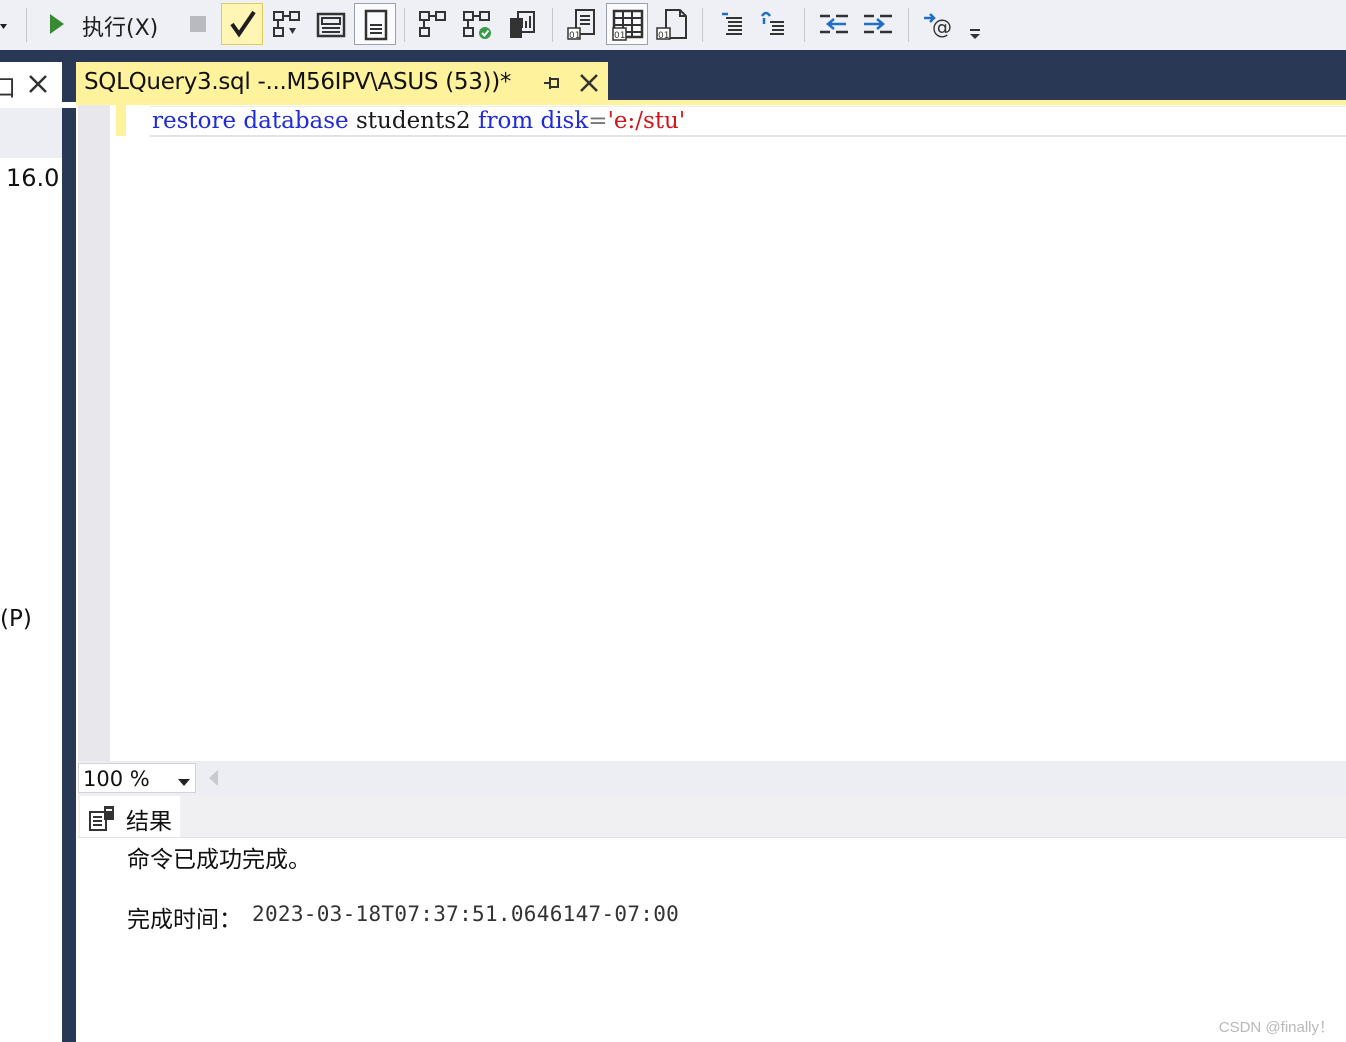 The image size is (1346, 1042). I want to click on results-text-button: 01, so click(582, 24).